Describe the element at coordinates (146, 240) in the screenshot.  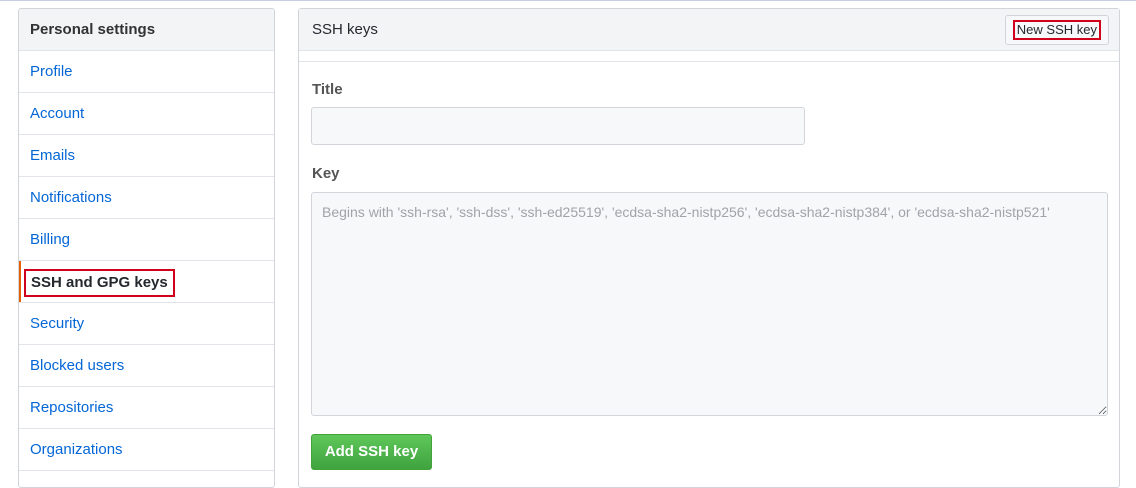
I see `sidebar-item-billing: Billing` at that location.